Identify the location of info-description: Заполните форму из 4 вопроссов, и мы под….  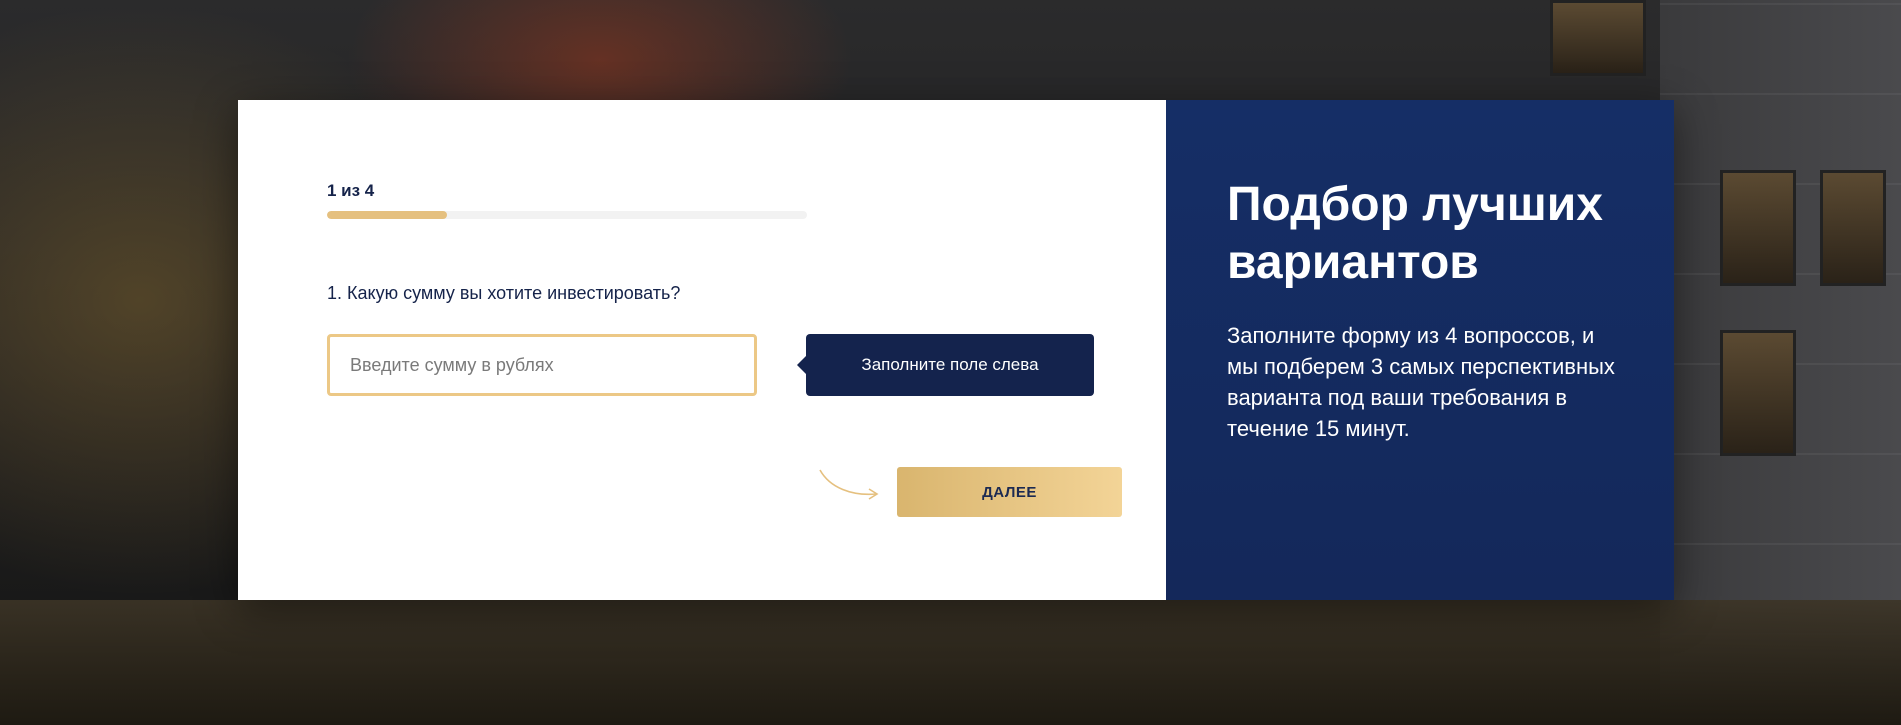
(1421, 382).